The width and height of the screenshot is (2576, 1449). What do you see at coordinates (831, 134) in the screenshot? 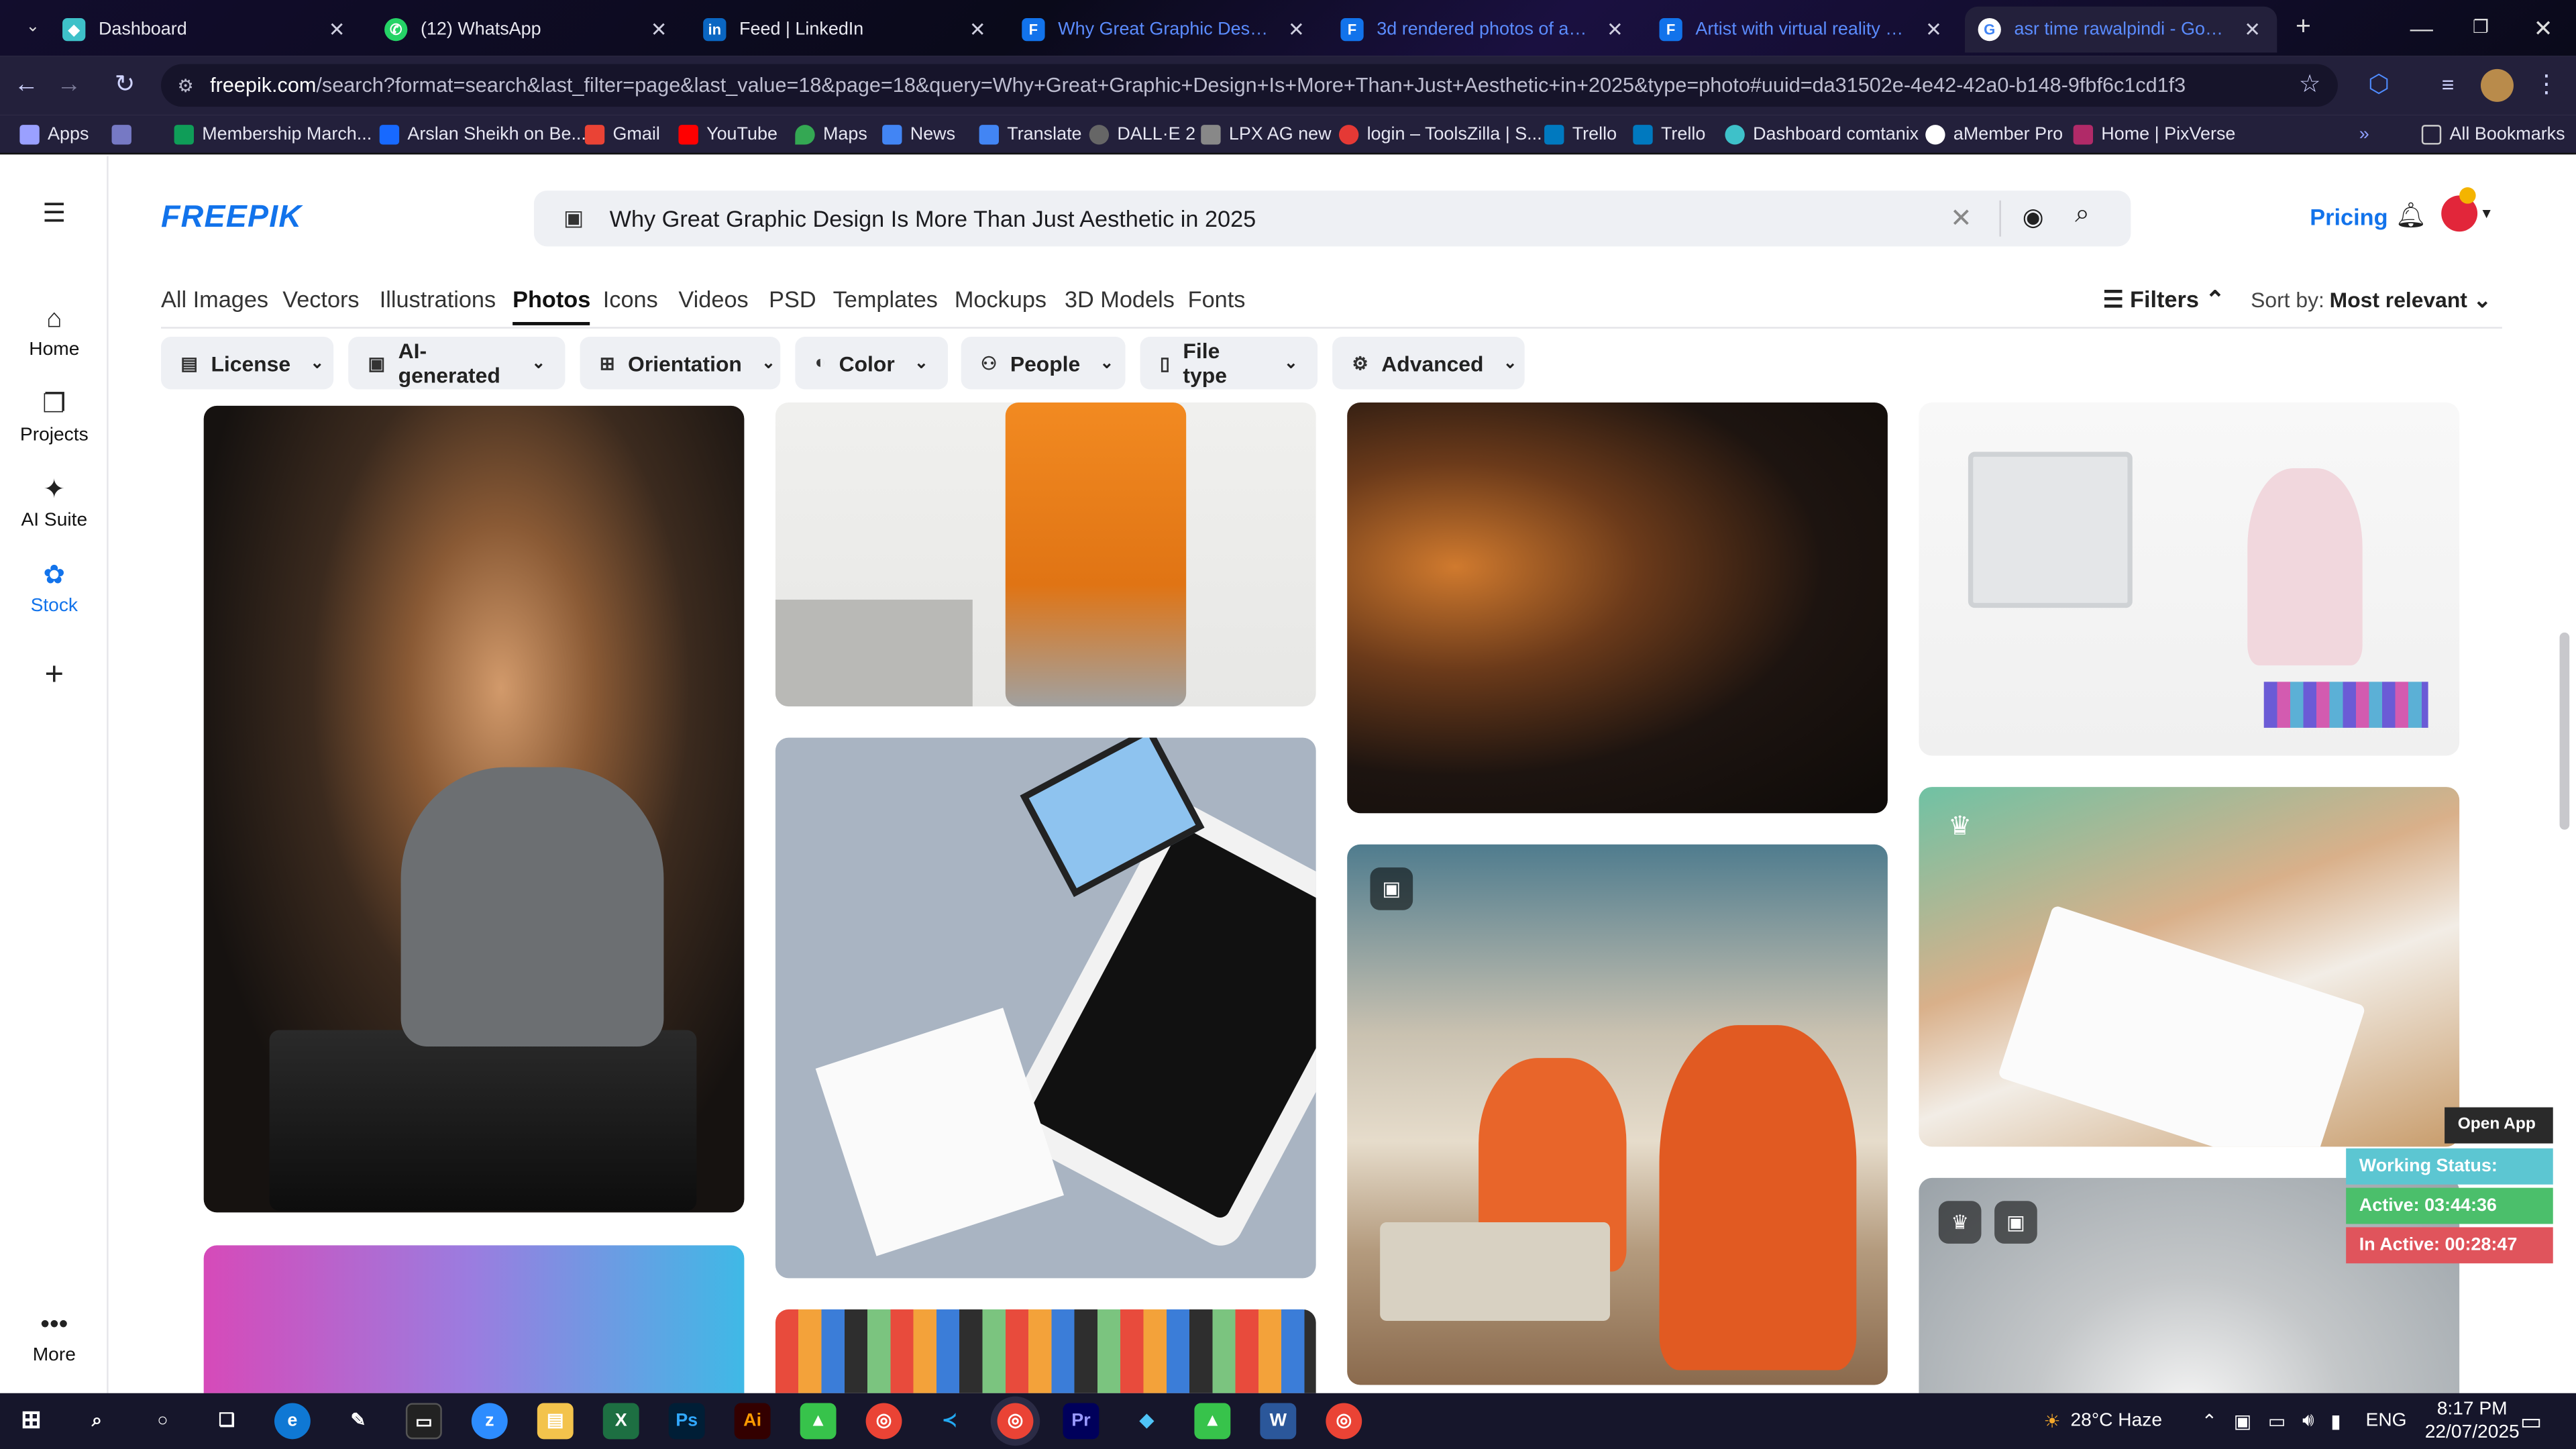
I see `bookmark-item: Maps` at bounding box center [831, 134].